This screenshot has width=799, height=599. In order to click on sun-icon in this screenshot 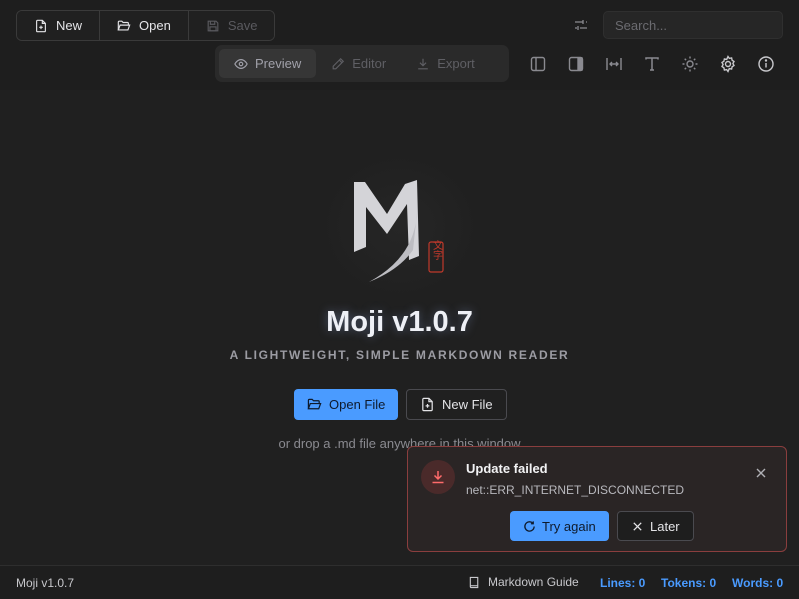, I will do `click(690, 64)`.